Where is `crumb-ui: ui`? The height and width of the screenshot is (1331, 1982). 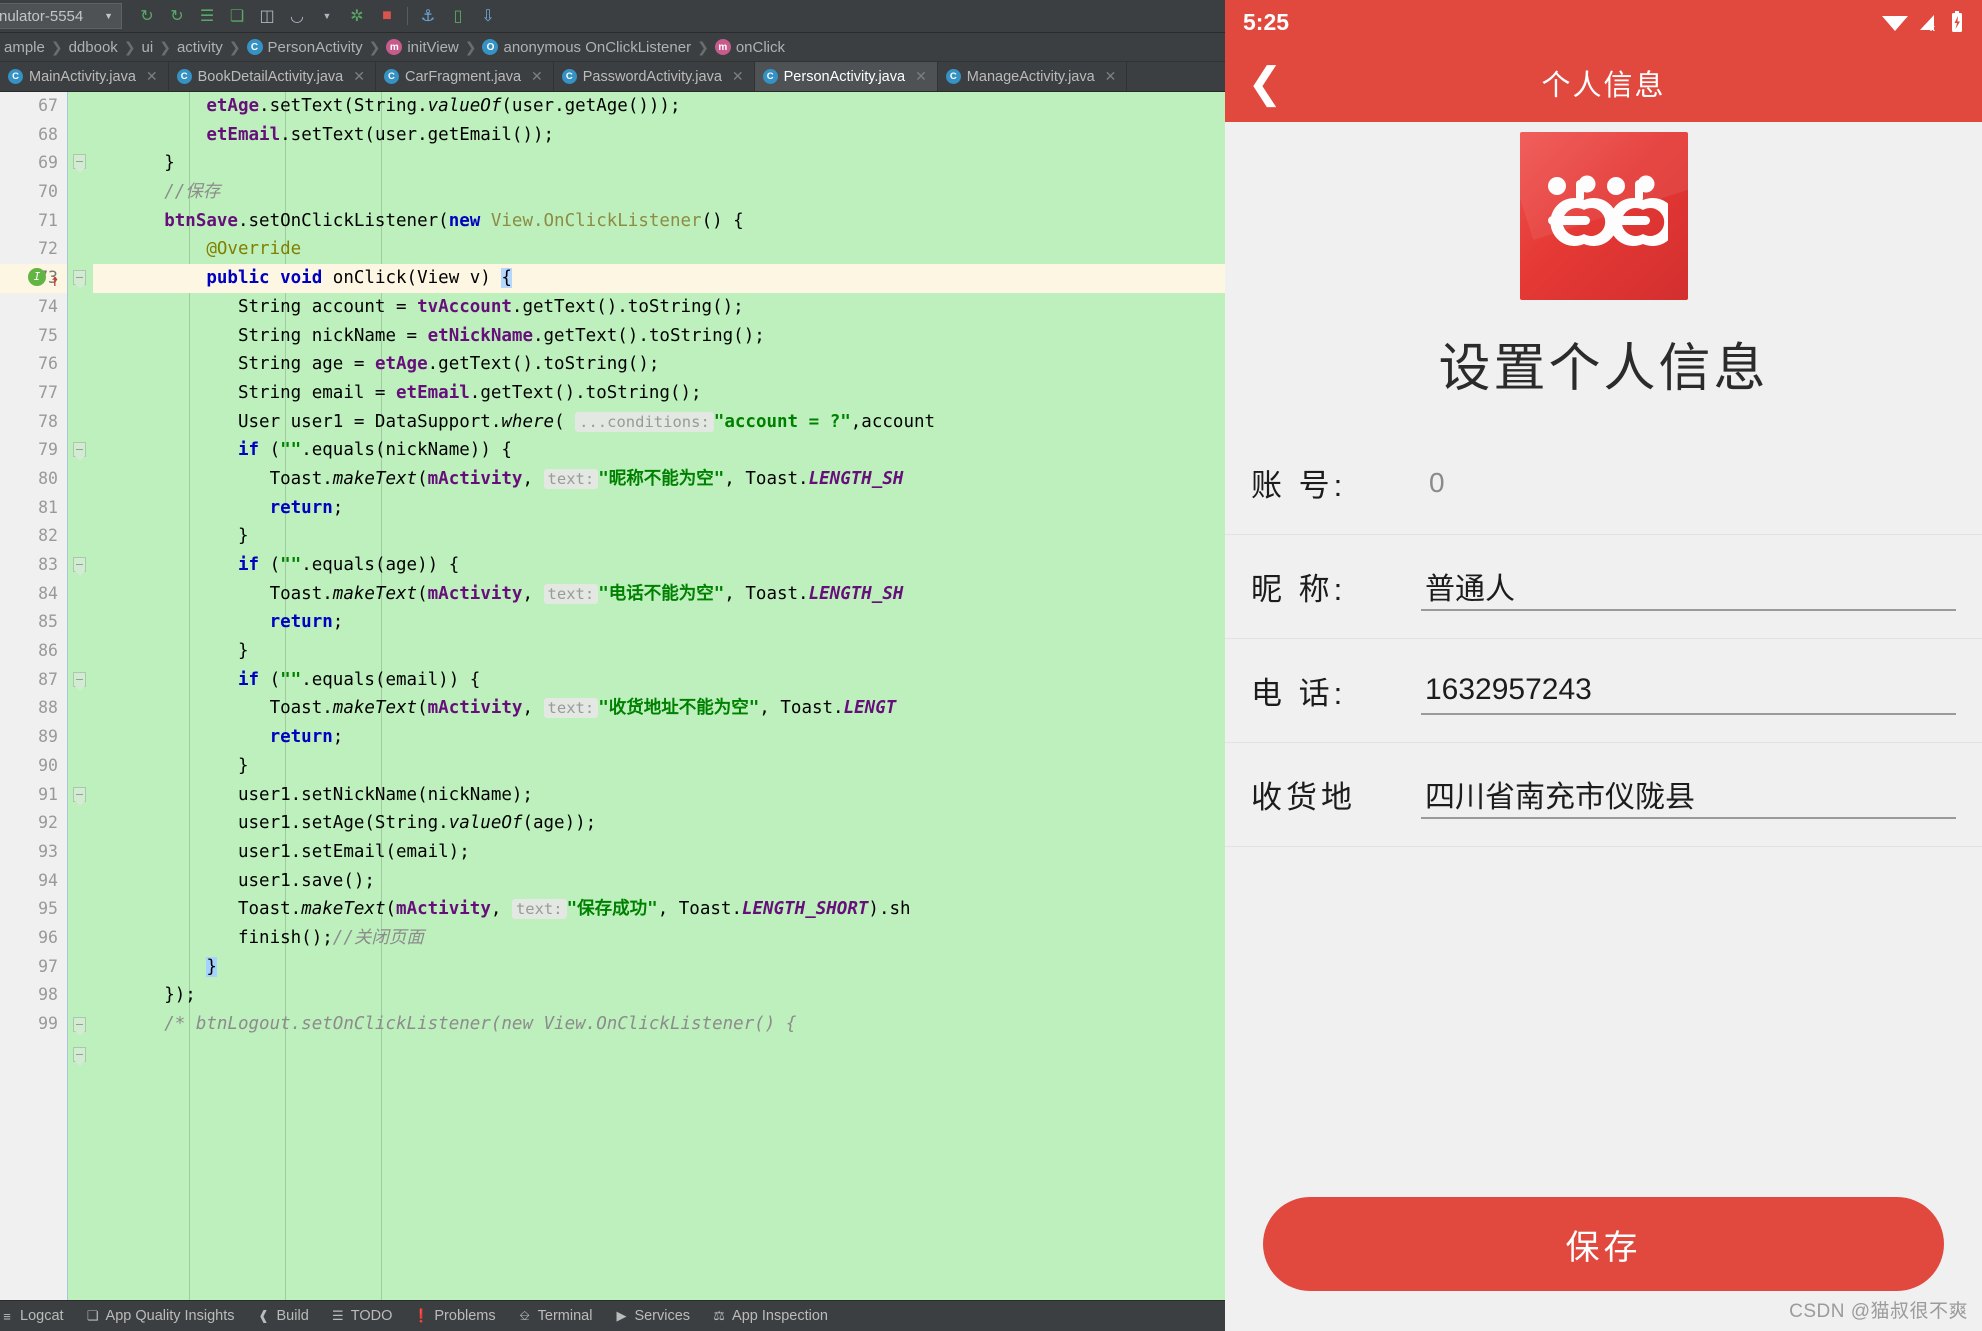
crumb-ui: ui is located at coordinates (148, 47).